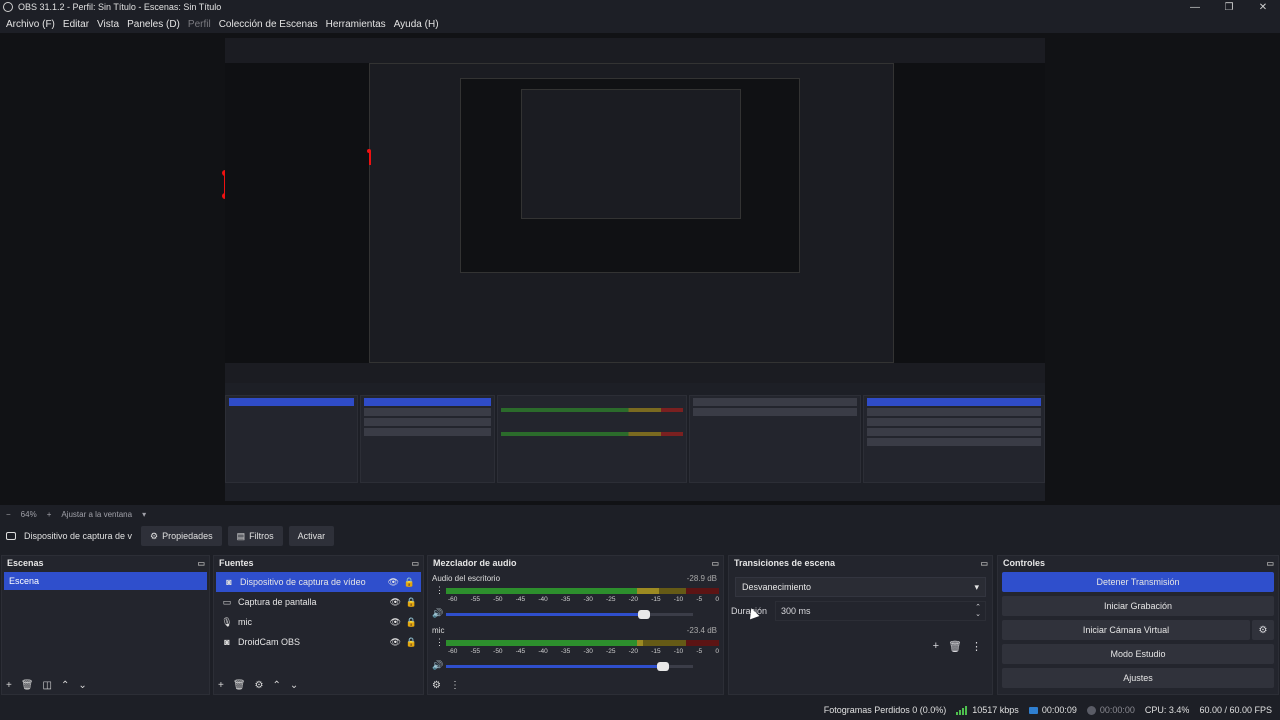 Image resolution: width=1280 pixels, height=720 pixels. I want to click on activate-button: Activar, so click(311, 536).